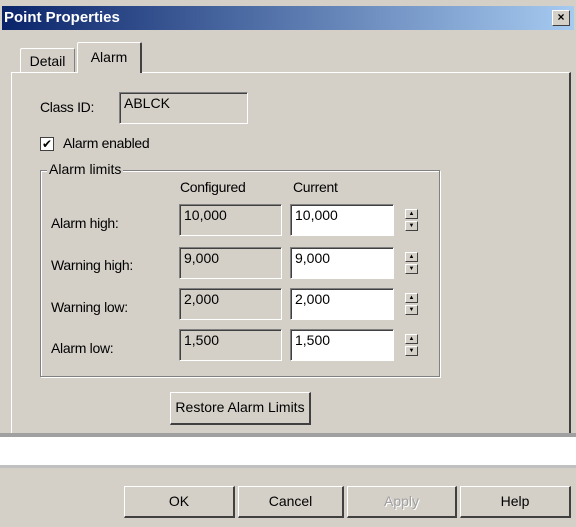 The width and height of the screenshot is (576, 527). What do you see at coordinates (92, 265) in the screenshot?
I see `warning-high-label: Warning high:` at bounding box center [92, 265].